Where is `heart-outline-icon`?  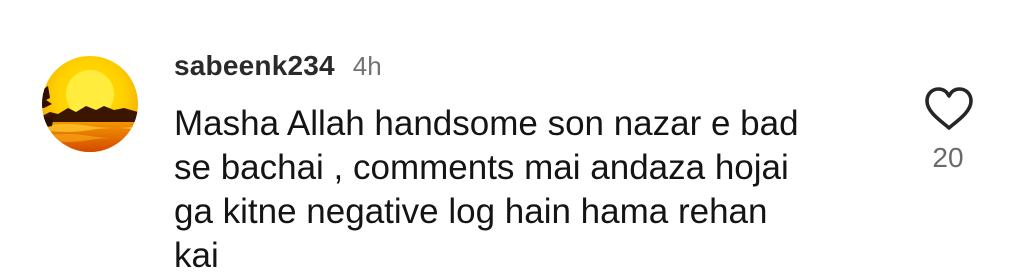 heart-outline-icon is located at coordinates (949, 108).